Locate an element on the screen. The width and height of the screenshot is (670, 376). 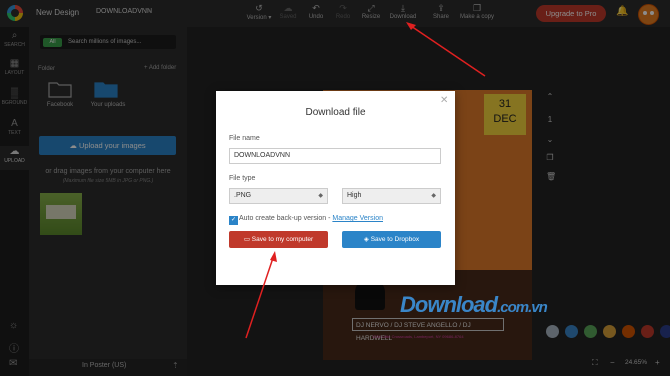
watermark-main: Download is located at coordinates (449, 304).